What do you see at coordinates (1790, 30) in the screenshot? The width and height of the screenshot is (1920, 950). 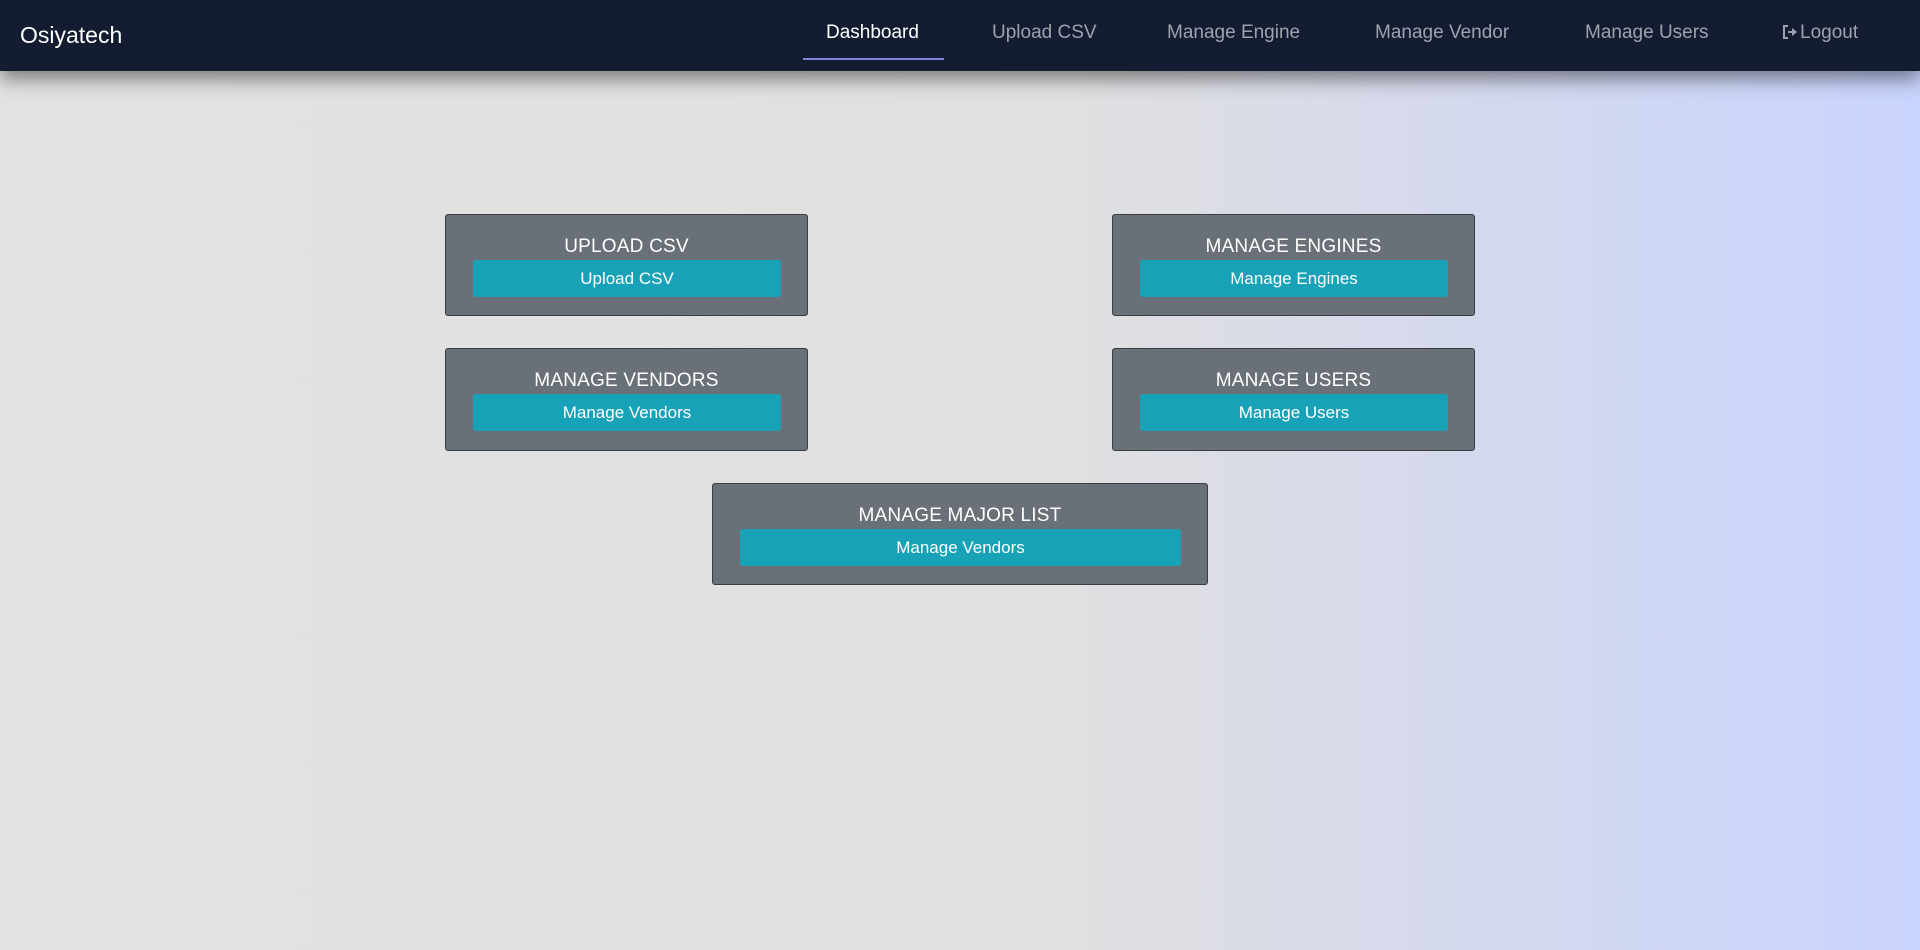 I see `logout-icon` at bounding box center [1790, 30].